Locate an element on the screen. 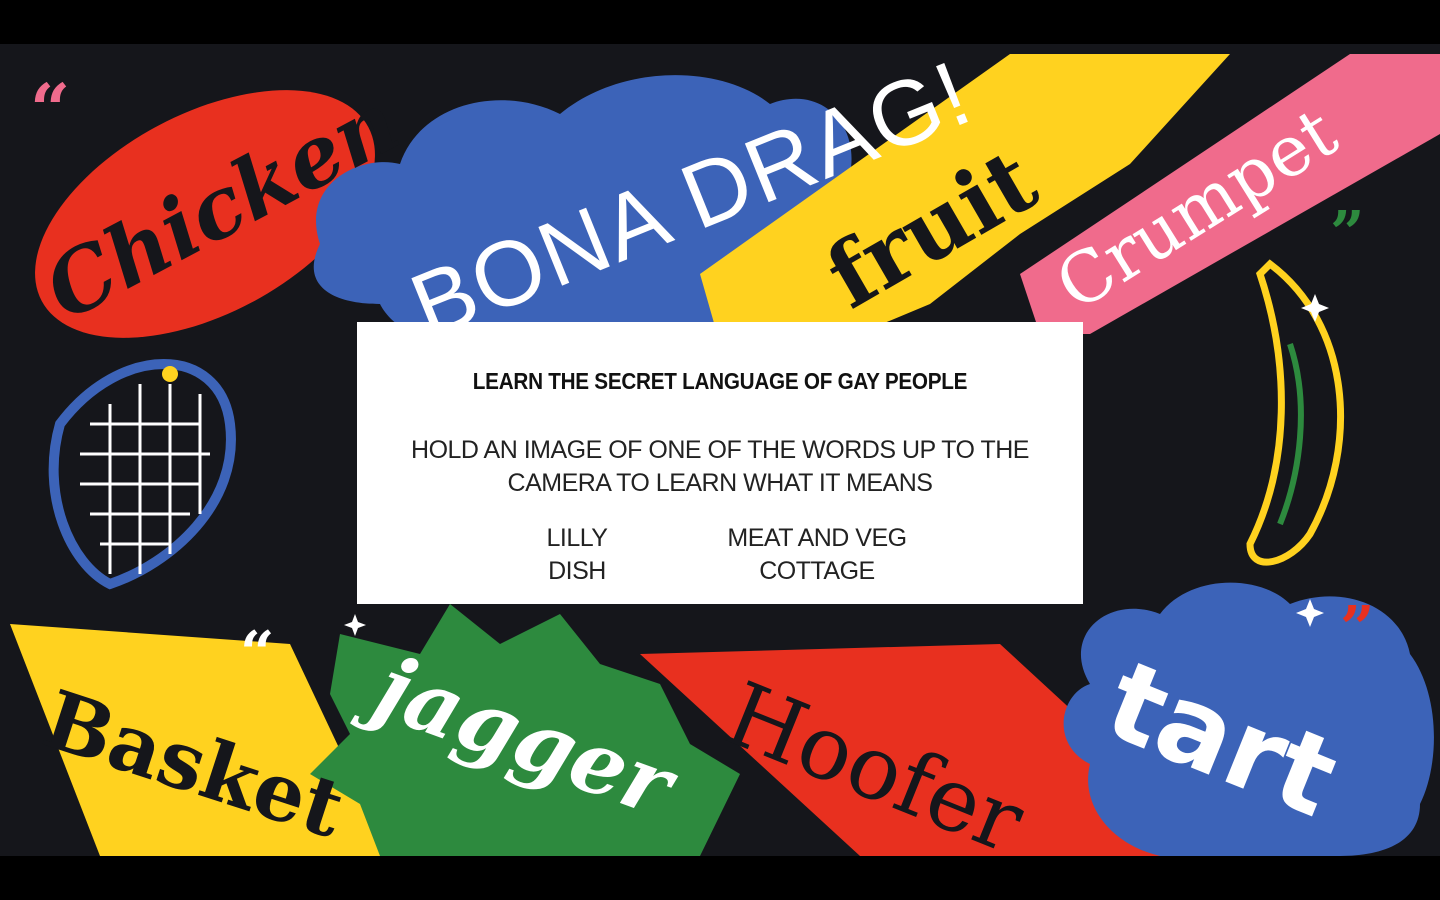  quote-mark-green: ” is located at coordinates (1347, 234).